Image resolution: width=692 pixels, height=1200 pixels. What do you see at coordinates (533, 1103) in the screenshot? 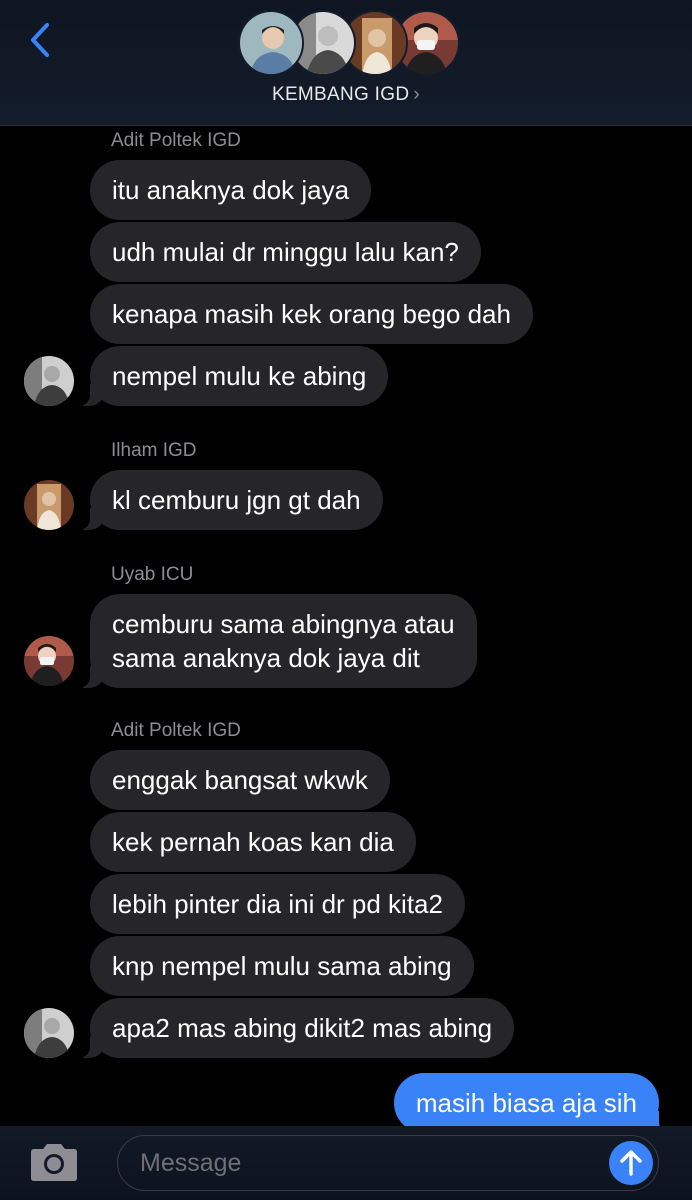
I see `sent-message-bubble: masih biasa aja sih` at bounding box center [533, 1103].